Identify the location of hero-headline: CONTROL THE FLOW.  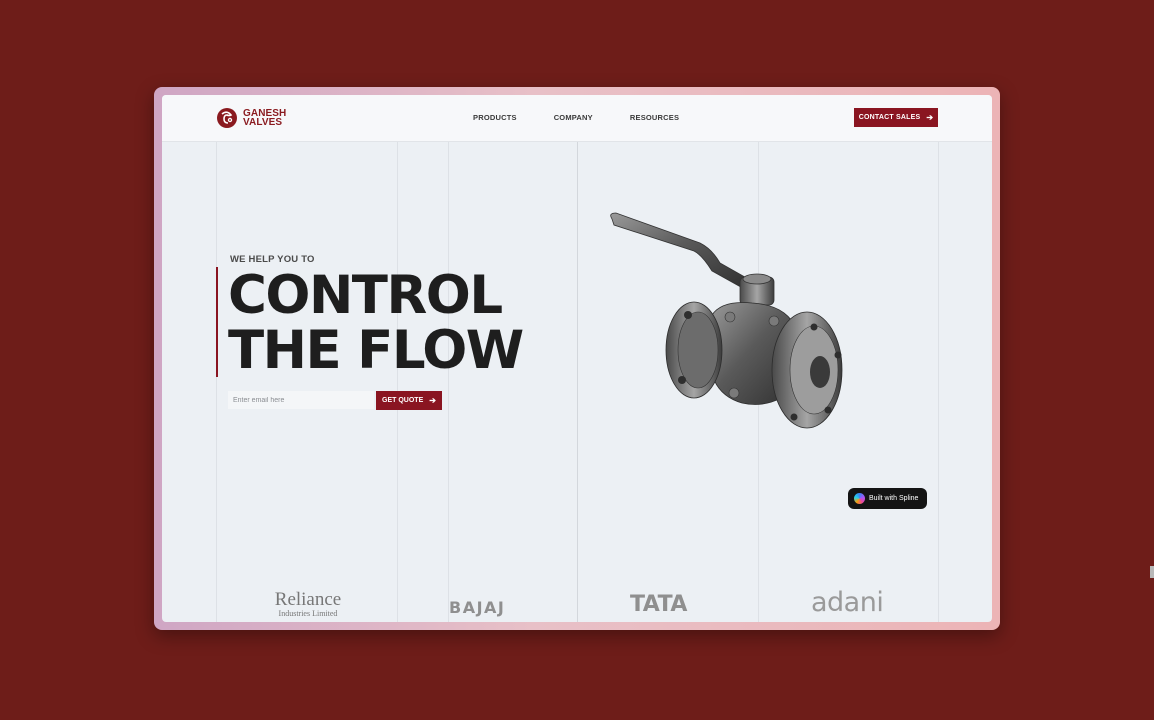
(376, 323).